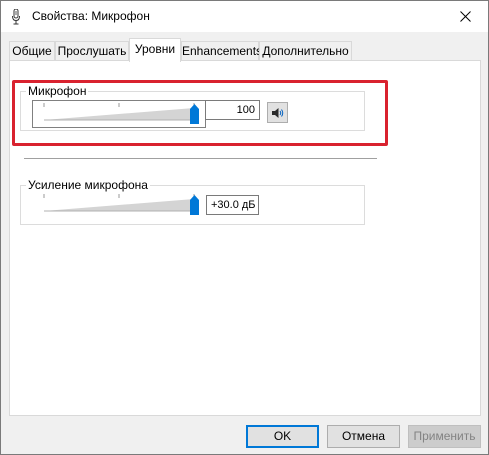  What do you see at coordinates (194, 205) in the screenshot?
I see `boost-slider-thumb` at bounding box center [194, 205].